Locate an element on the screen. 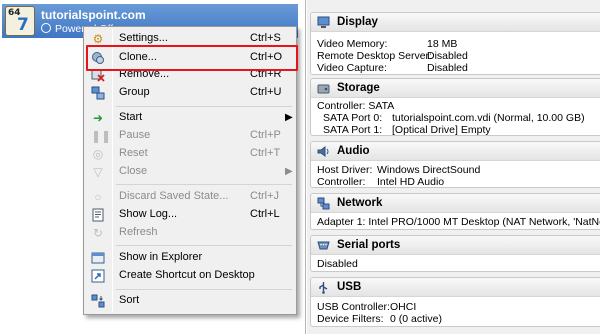 This screenshot has height=334, width=600. serial-status: Disabled is located at coordinates (337, 264).